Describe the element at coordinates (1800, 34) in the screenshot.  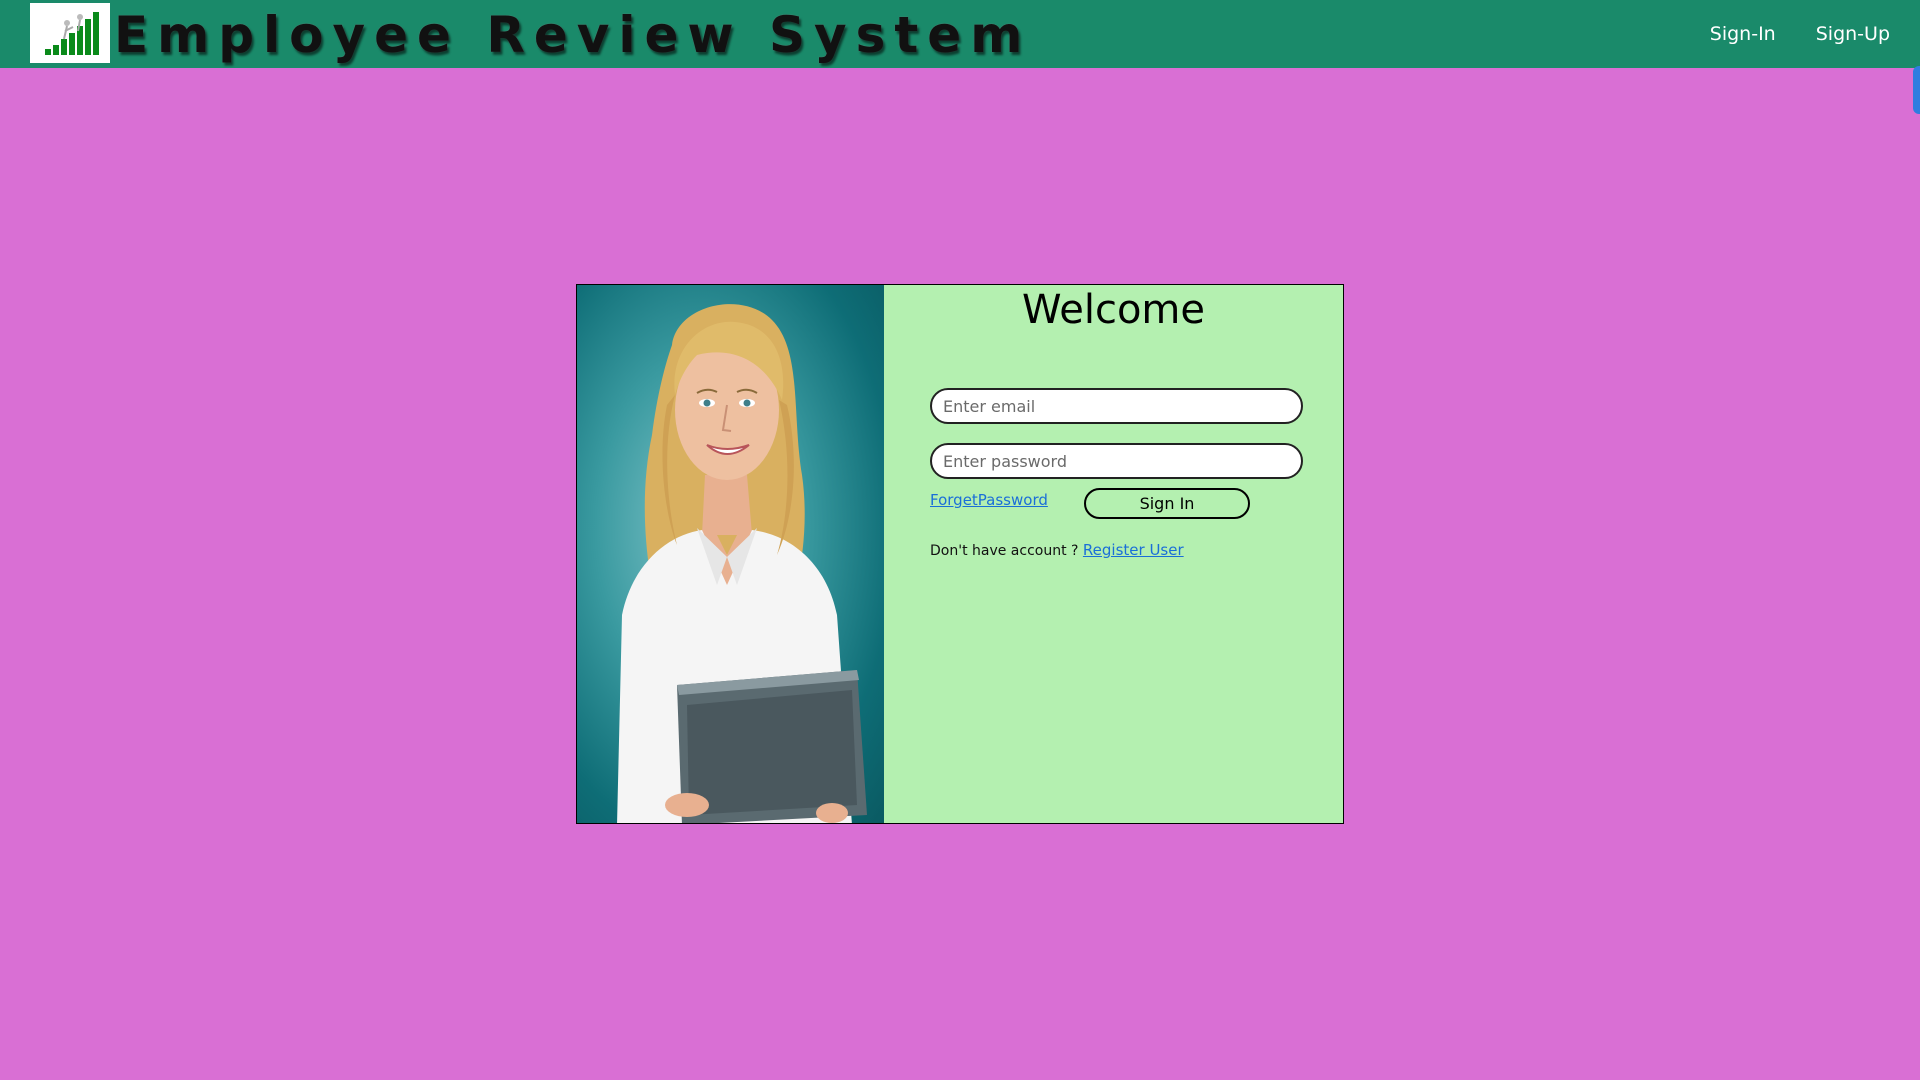
I see `nav-links: Sign-In Sign-Up` at that location.